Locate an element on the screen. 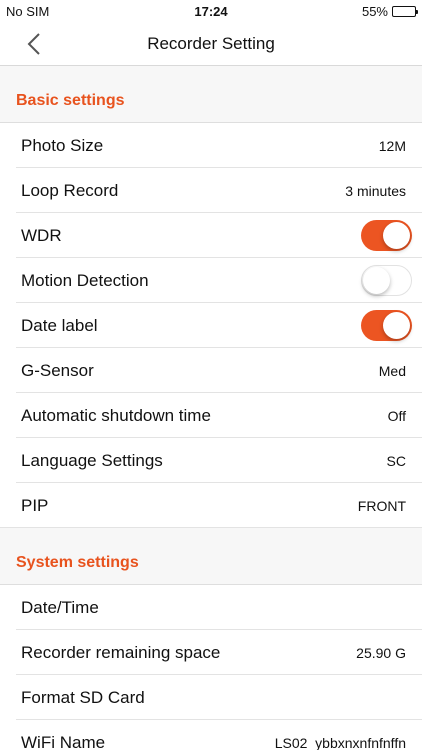 This screenshot has width=422, height=750. row-label: Recorder remaining space is located at coordinates (121, 652).